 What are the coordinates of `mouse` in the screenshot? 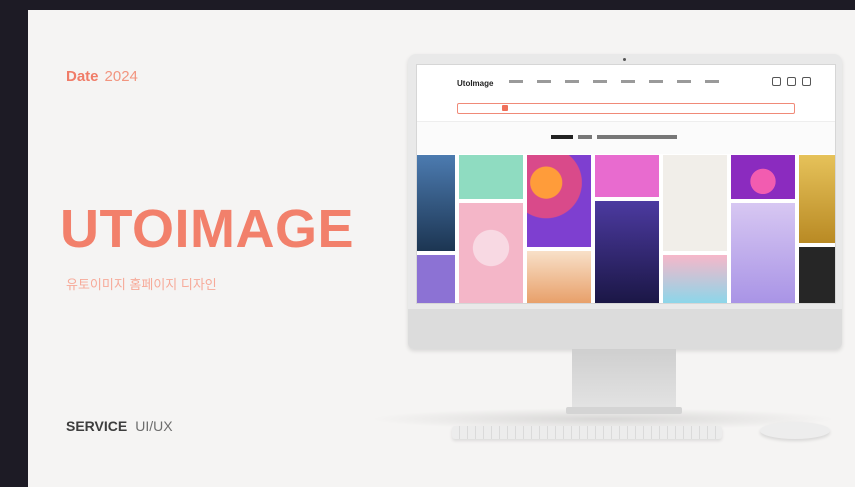 It's located at (795, 430).